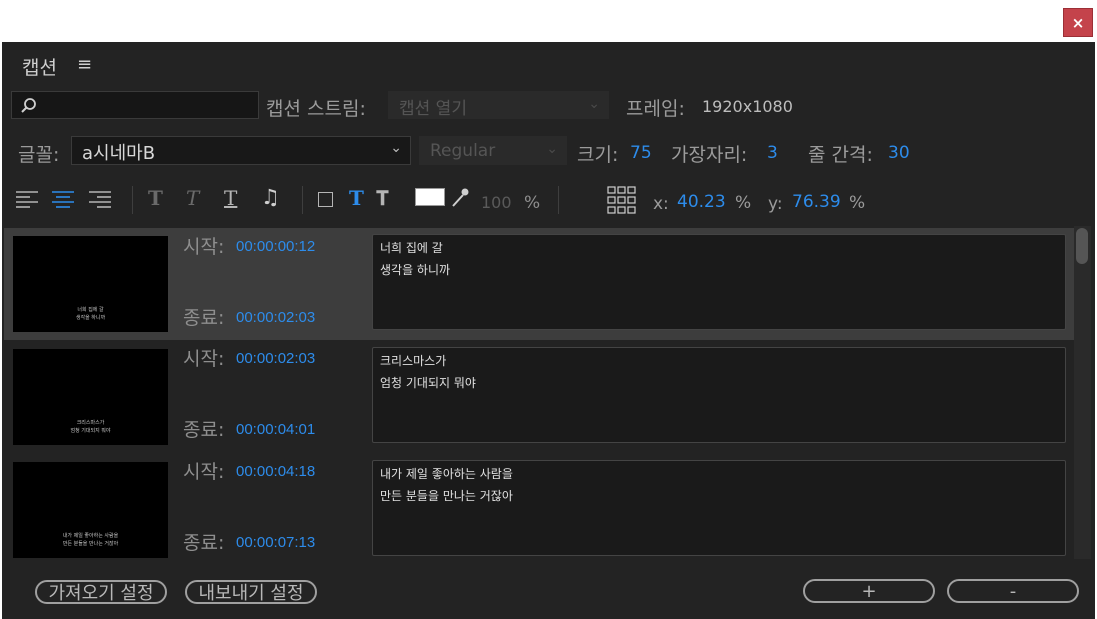  Describe the element at coordinates (655, 109) in the screenshot. I see `frame-label: 프레임:` at that location.